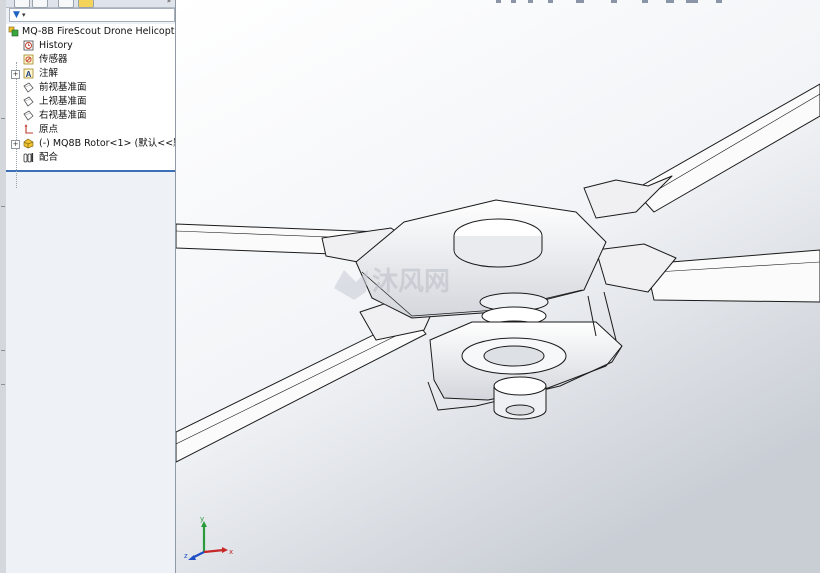 The image size is (820, 573). What do you see at coordinates (90, 158) in the screenshot?
I see `tree-item-mates: 配合` at bounding box center [90, 158].